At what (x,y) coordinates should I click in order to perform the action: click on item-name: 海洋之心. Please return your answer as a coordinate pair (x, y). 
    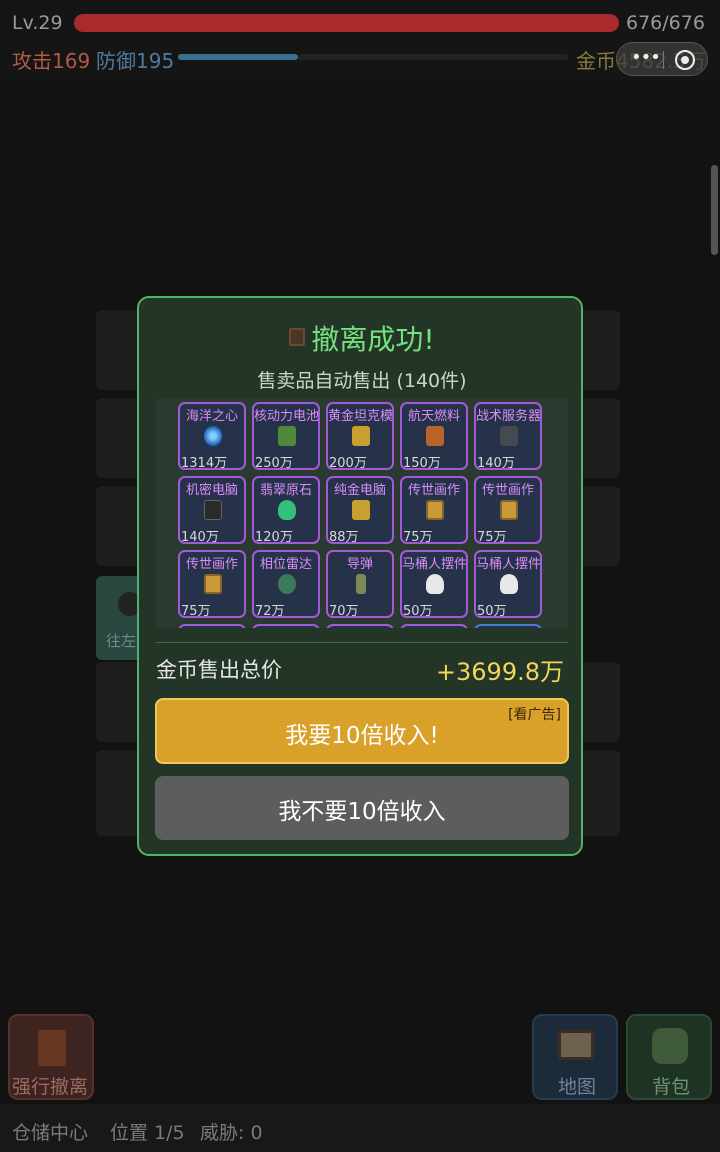
    Looking at the image, I should click on (211, 416).